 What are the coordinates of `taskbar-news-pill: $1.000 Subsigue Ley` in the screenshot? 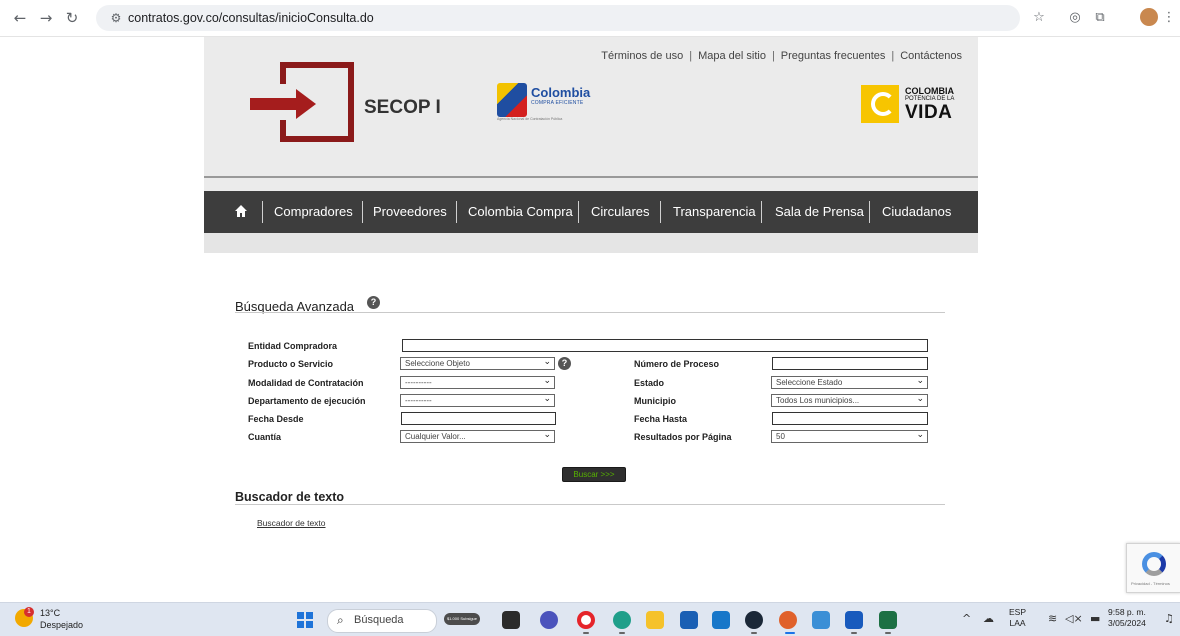 It's located at (462, 619).